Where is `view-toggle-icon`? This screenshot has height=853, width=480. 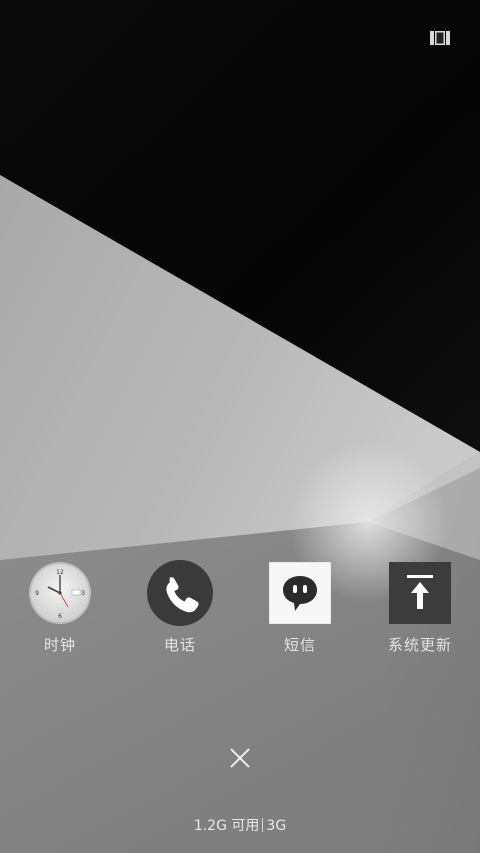
view-toggle-icon is located at coordinates (440, 38).